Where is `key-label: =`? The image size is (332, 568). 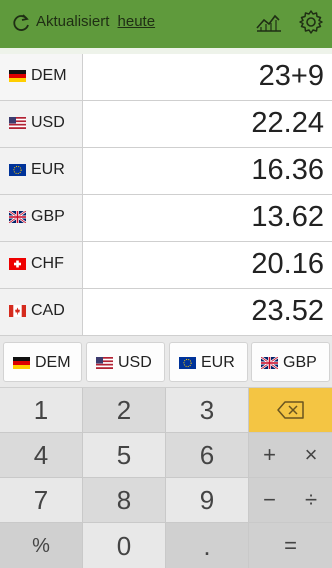
key-label: = is located at coordinates (290, 545).